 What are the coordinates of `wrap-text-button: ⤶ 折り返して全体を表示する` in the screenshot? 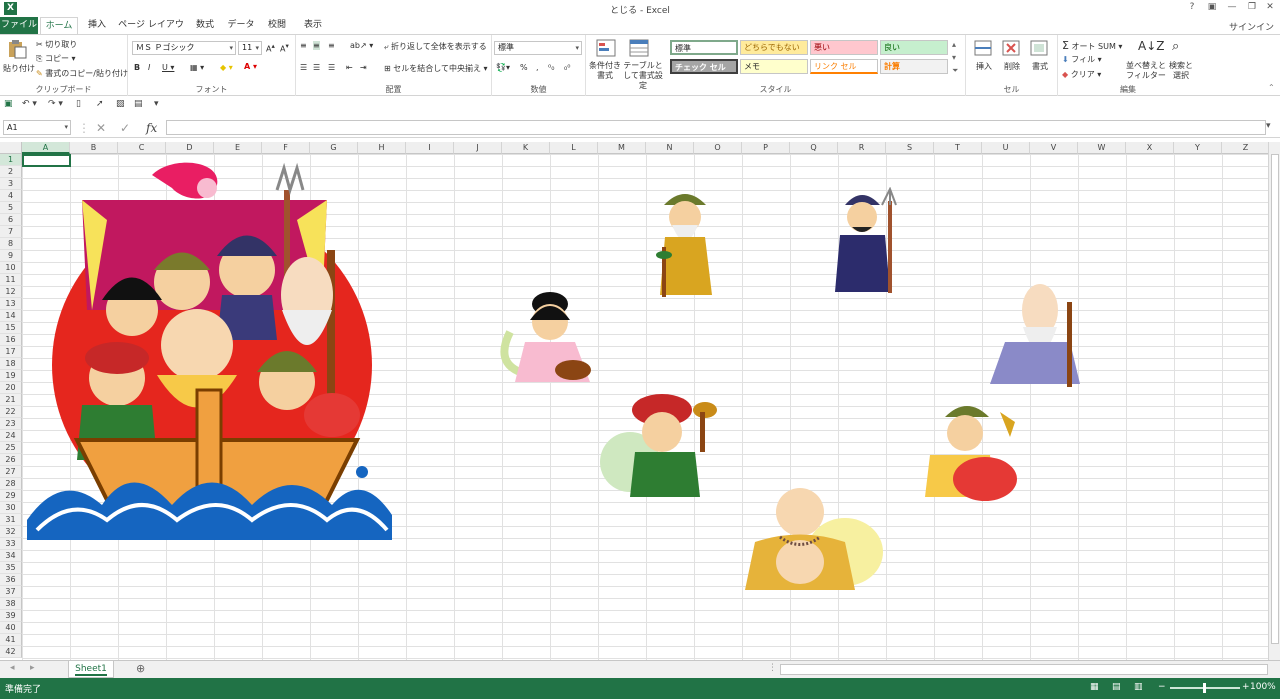 It's located at (435, 46).